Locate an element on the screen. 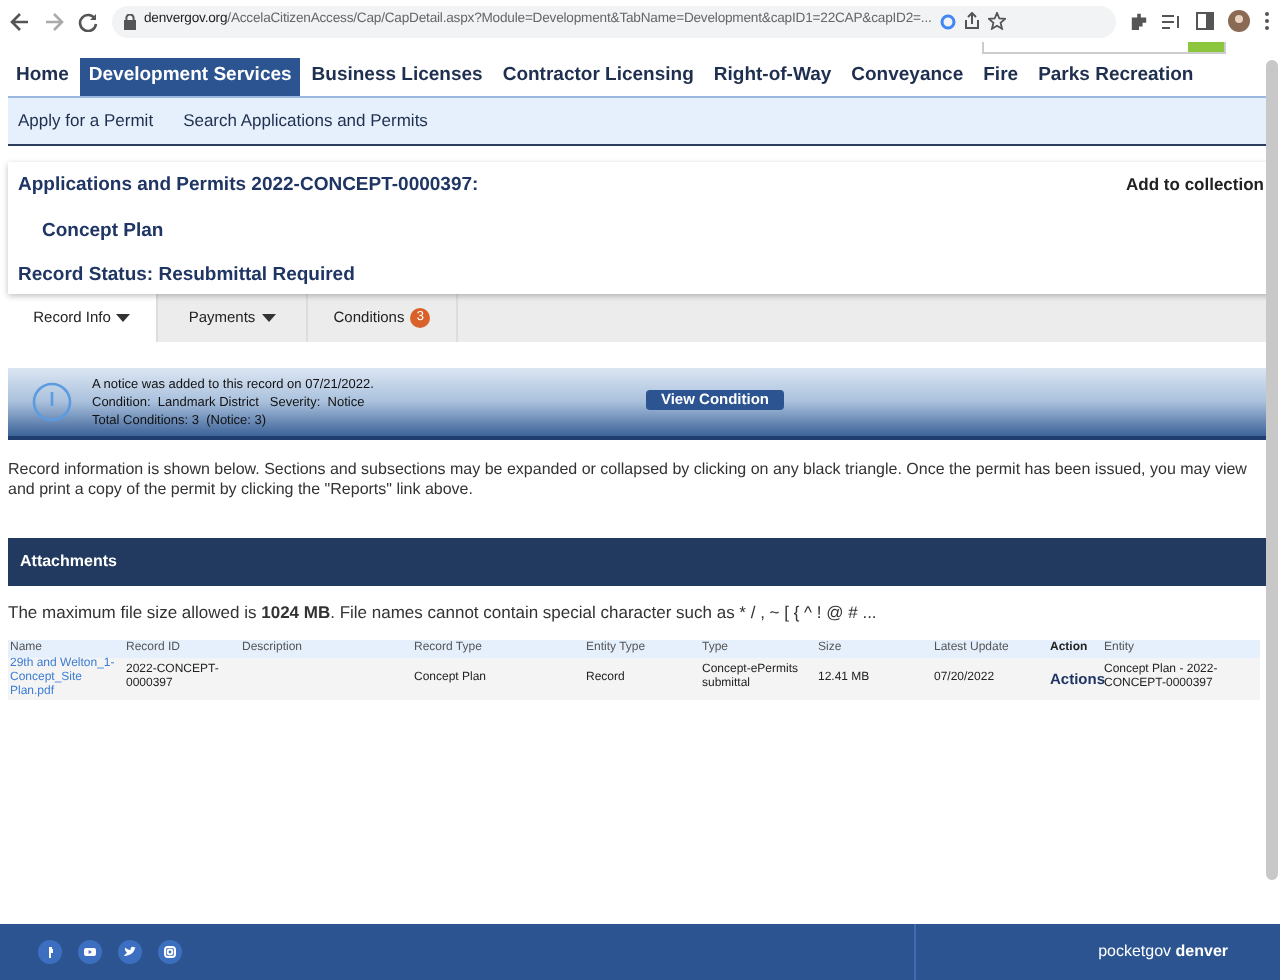 The width and height of the screenshot is (1280, 980). nav-tab: Development Services is located at coordinates (190, 77).